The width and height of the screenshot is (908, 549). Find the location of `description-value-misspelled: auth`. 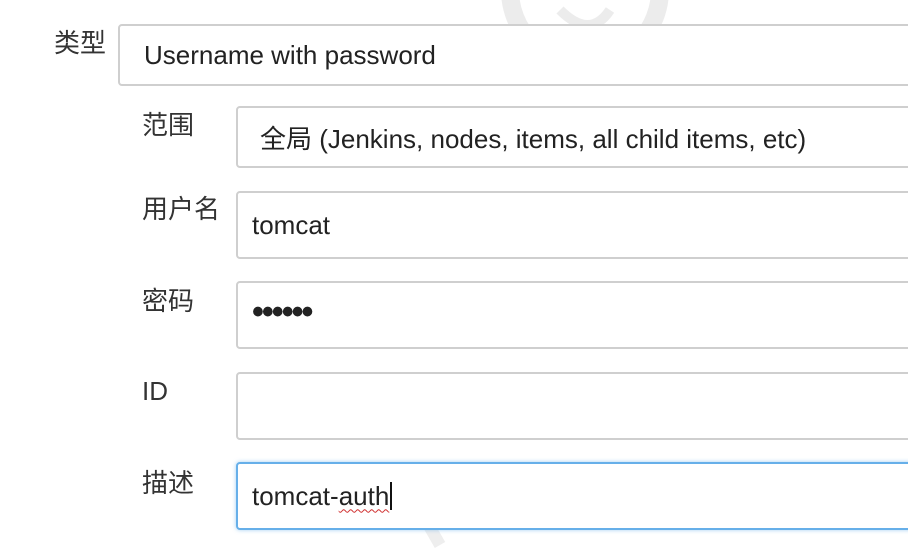

description-value-misspelled: auth is located at coordinates (364, 495).